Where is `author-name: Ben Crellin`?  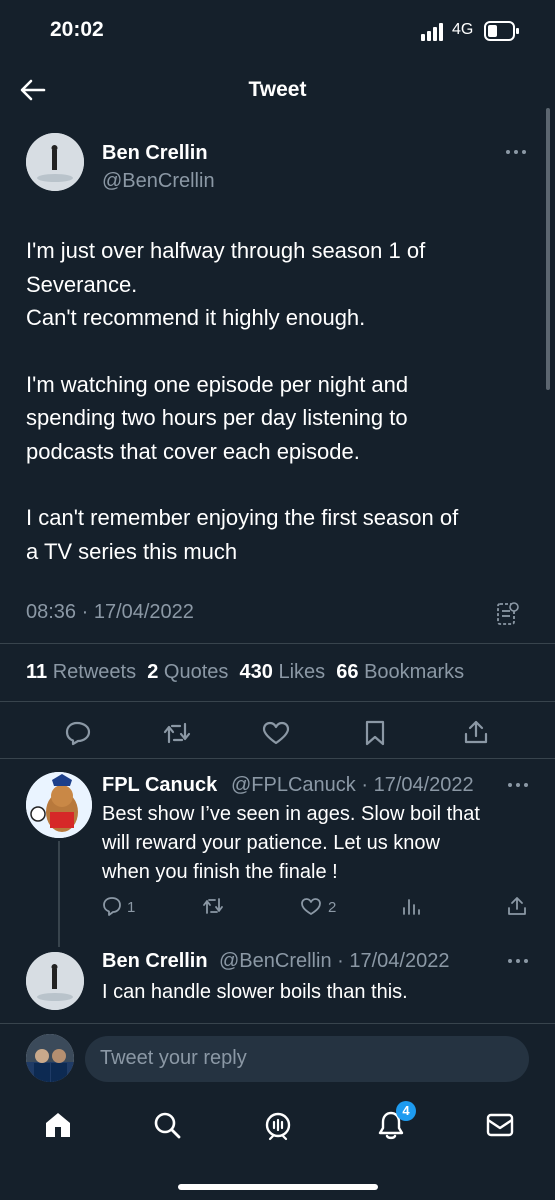 author-name: Ben Crellin is located at coordinates (155, 153).